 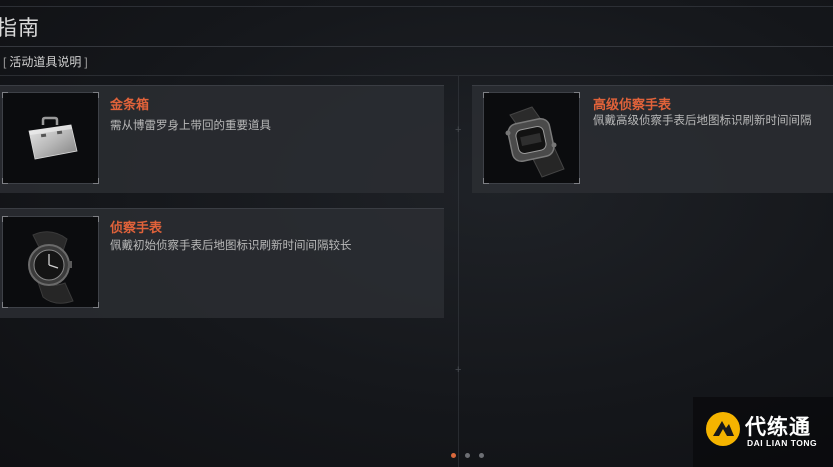 What do you see at coordinates (5, 62) in the screenshot?
I see `bracket-open: [` at bounding box center [5, 62].